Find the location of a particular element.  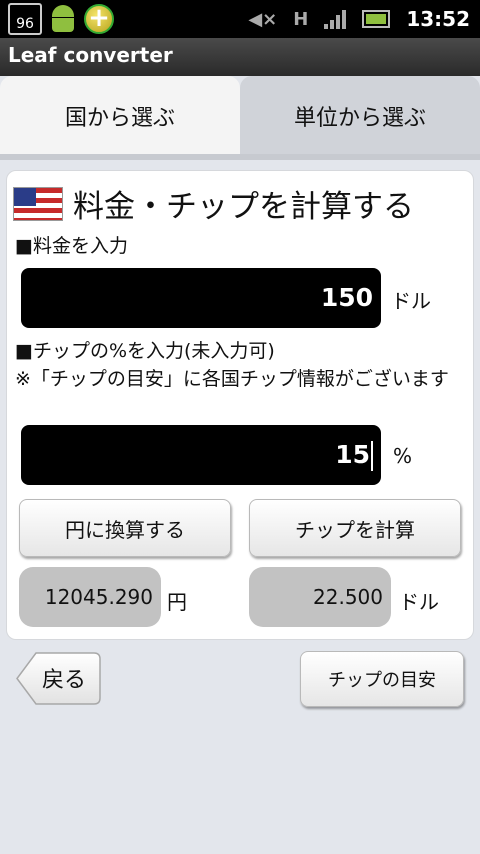

calendar-day: 96 is located at coordinates (25, 24).